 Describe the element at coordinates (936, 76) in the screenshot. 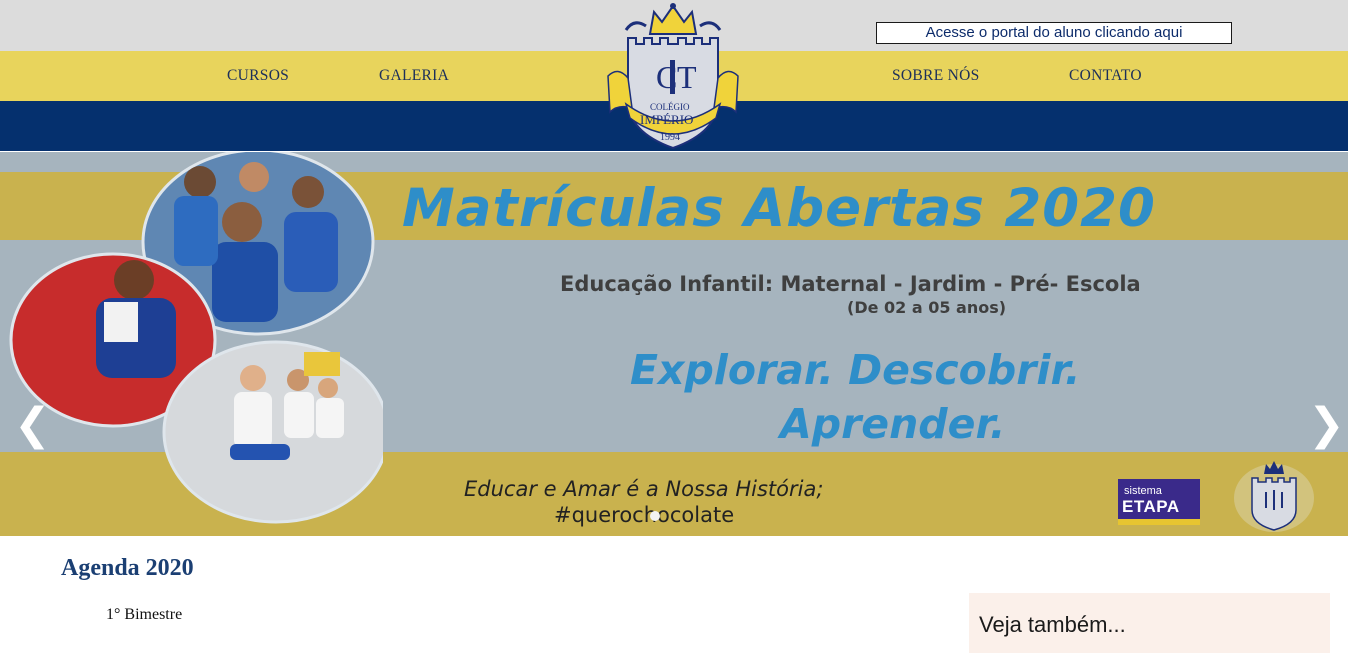

I see `nav-item-sobre-nos: SOBRE NÓS` at that location.